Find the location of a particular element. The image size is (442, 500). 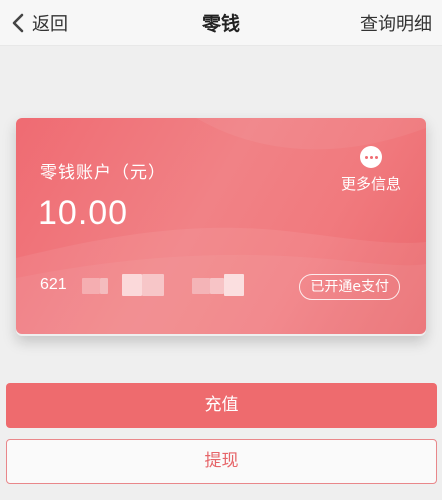

recharge-button: 充值 is located at coordinates (221, 405).